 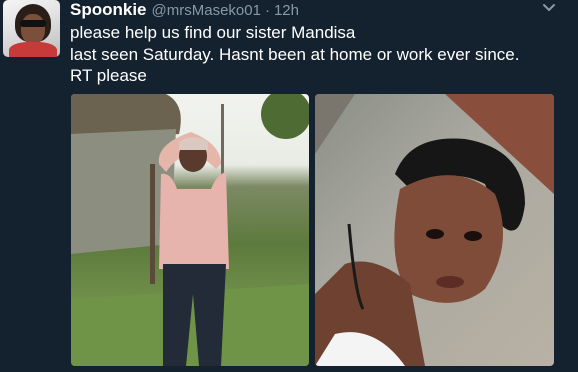 I want to click on tweet-text-line: please help us find our sister Mandisa, so click(x=213, y=32).